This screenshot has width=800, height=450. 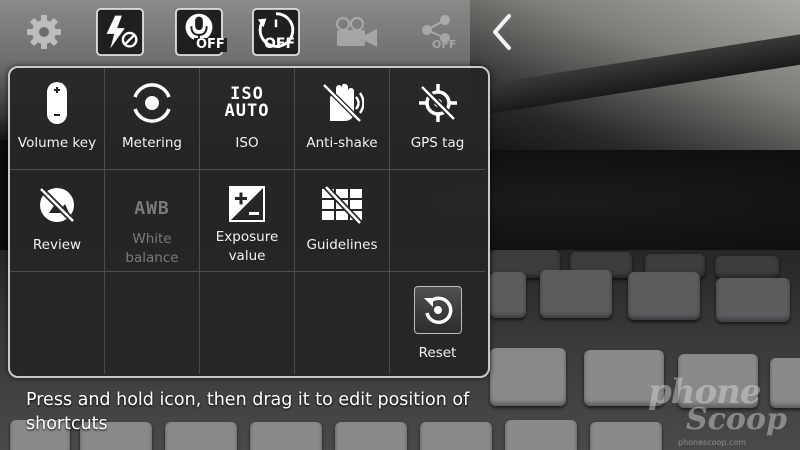 I want to click on recording-mode-button, so click(x=356, y=32).